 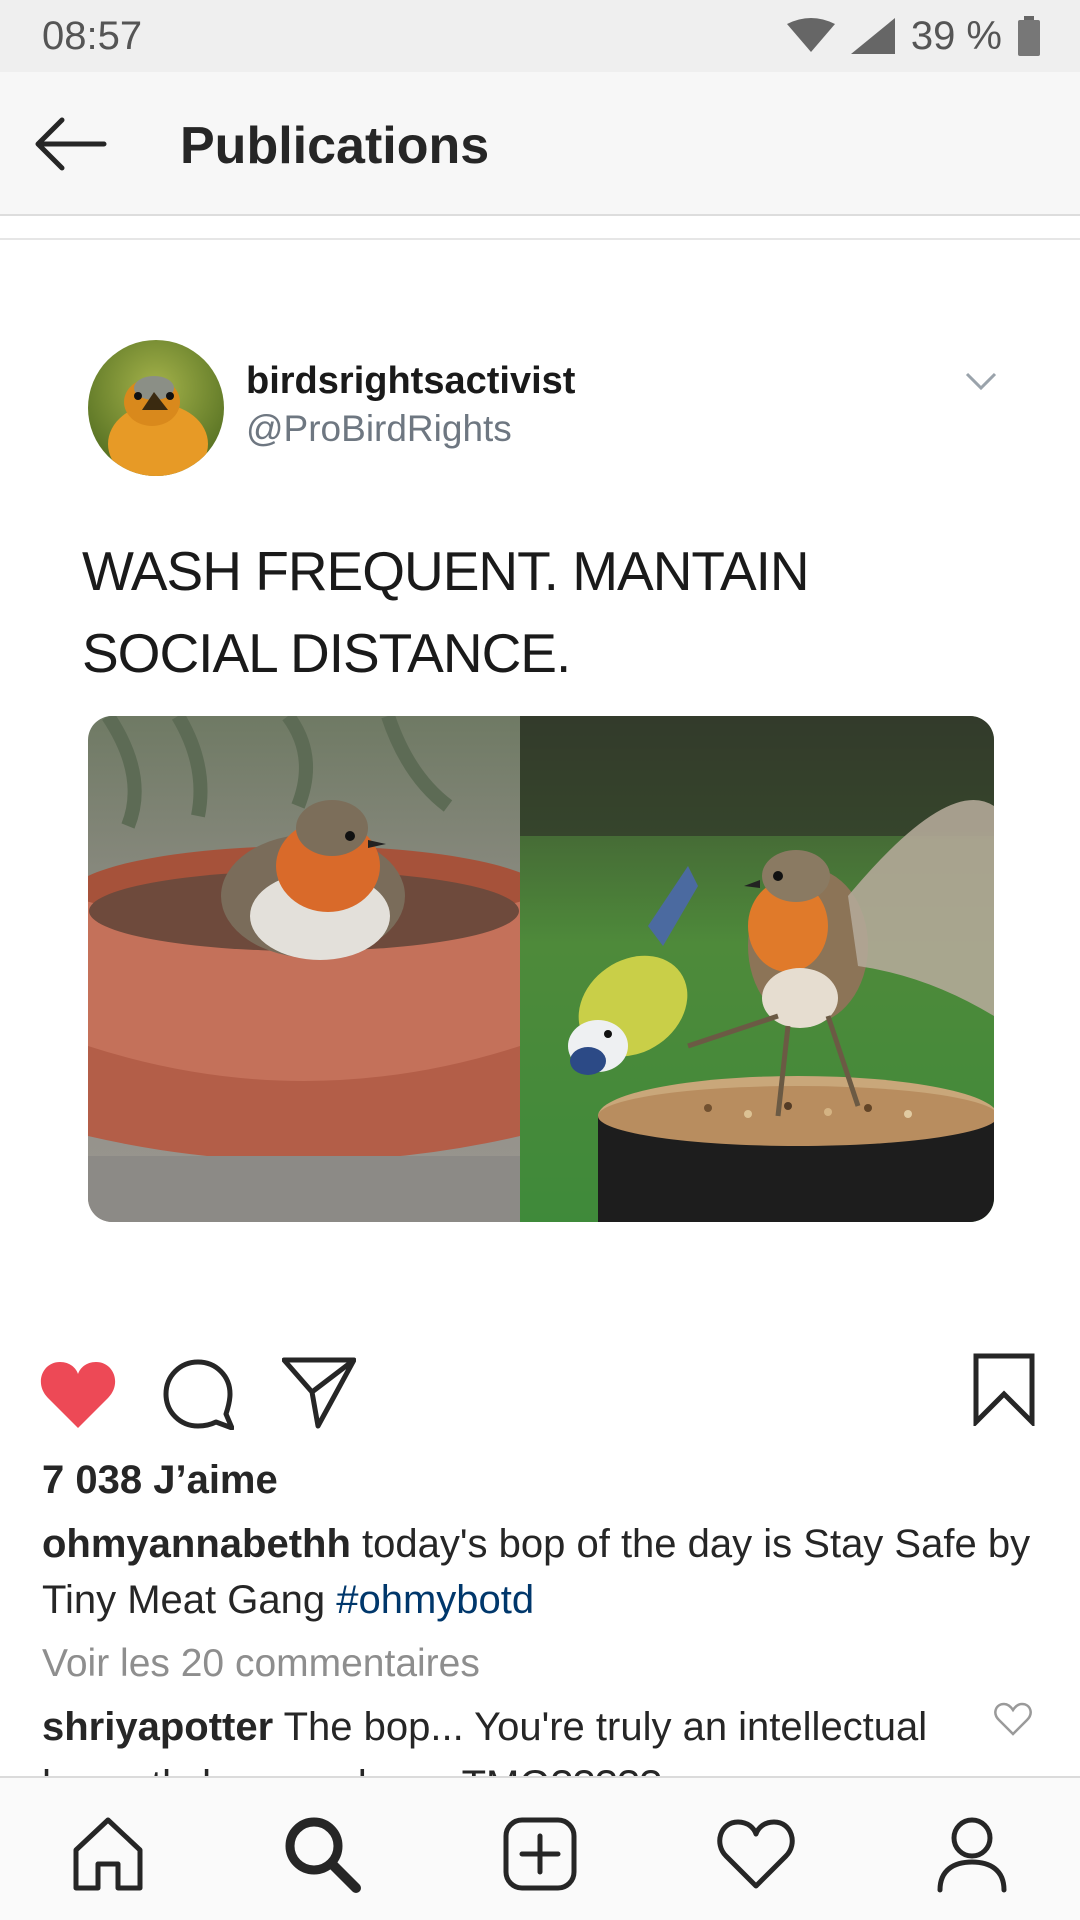 What do you see at coordinates (540, 144) in the screenshot?
I see `header: Publications` at bounding box center [540, 144].